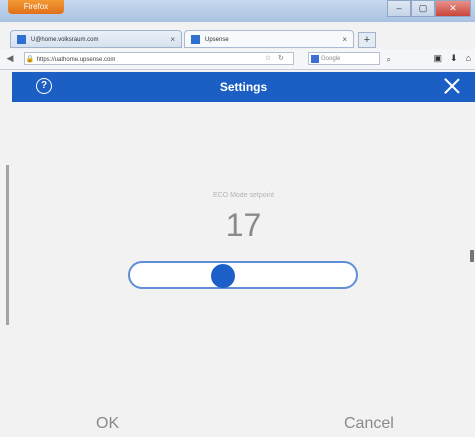 The height and width of the screenshot is (437, 475). I want to click on search-placeholder: Google, so click(331, 59).